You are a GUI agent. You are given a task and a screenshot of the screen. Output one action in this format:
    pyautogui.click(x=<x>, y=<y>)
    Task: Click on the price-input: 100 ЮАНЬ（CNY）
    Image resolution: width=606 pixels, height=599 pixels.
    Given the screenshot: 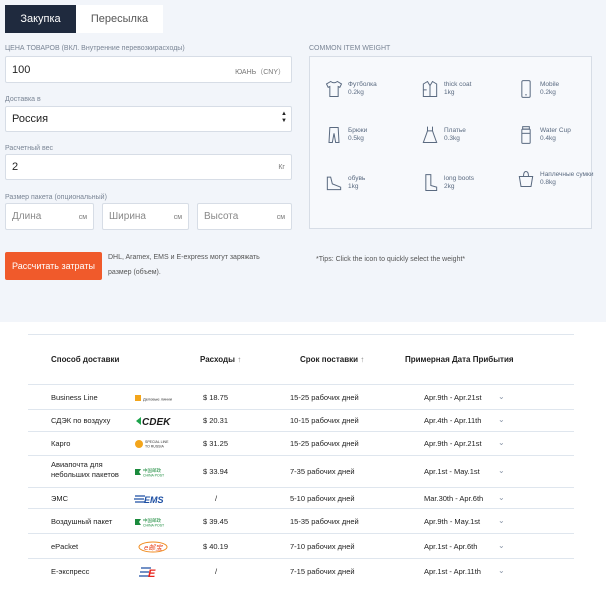 What is the action you would take?
    pyautogui.click(x=148, y=69)
    